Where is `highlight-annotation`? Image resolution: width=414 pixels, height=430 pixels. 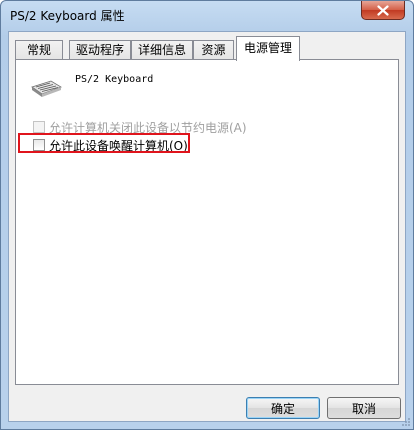 highlight-annotation is located at coordinates (104, 143).